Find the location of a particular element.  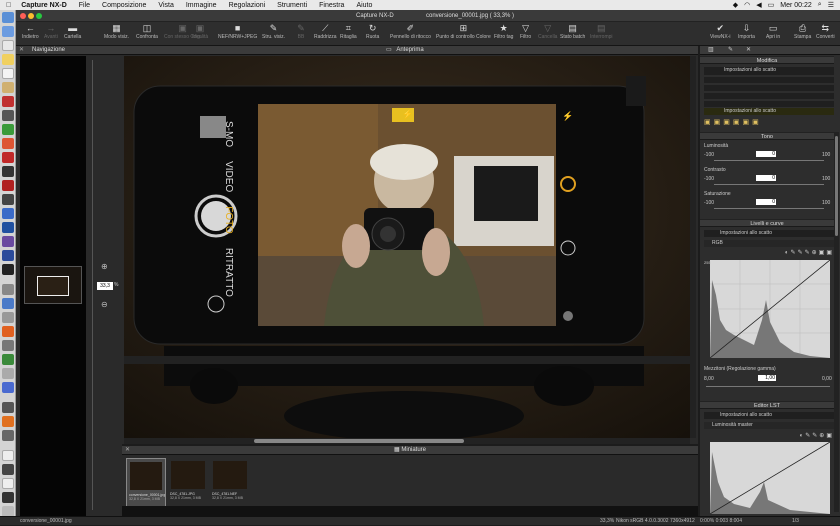

close-icon: ✕ is located at coordinates (21, 50).